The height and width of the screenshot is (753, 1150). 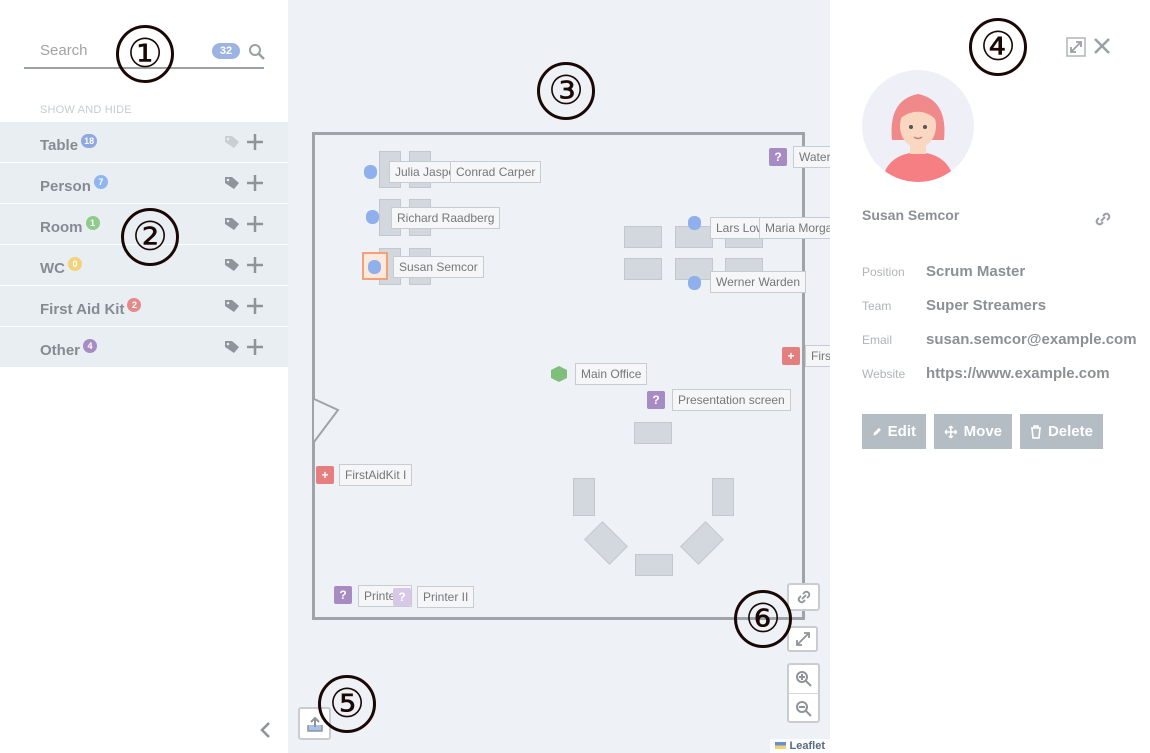 I want to click on room-marker-icon, so click(x=559, y=374).